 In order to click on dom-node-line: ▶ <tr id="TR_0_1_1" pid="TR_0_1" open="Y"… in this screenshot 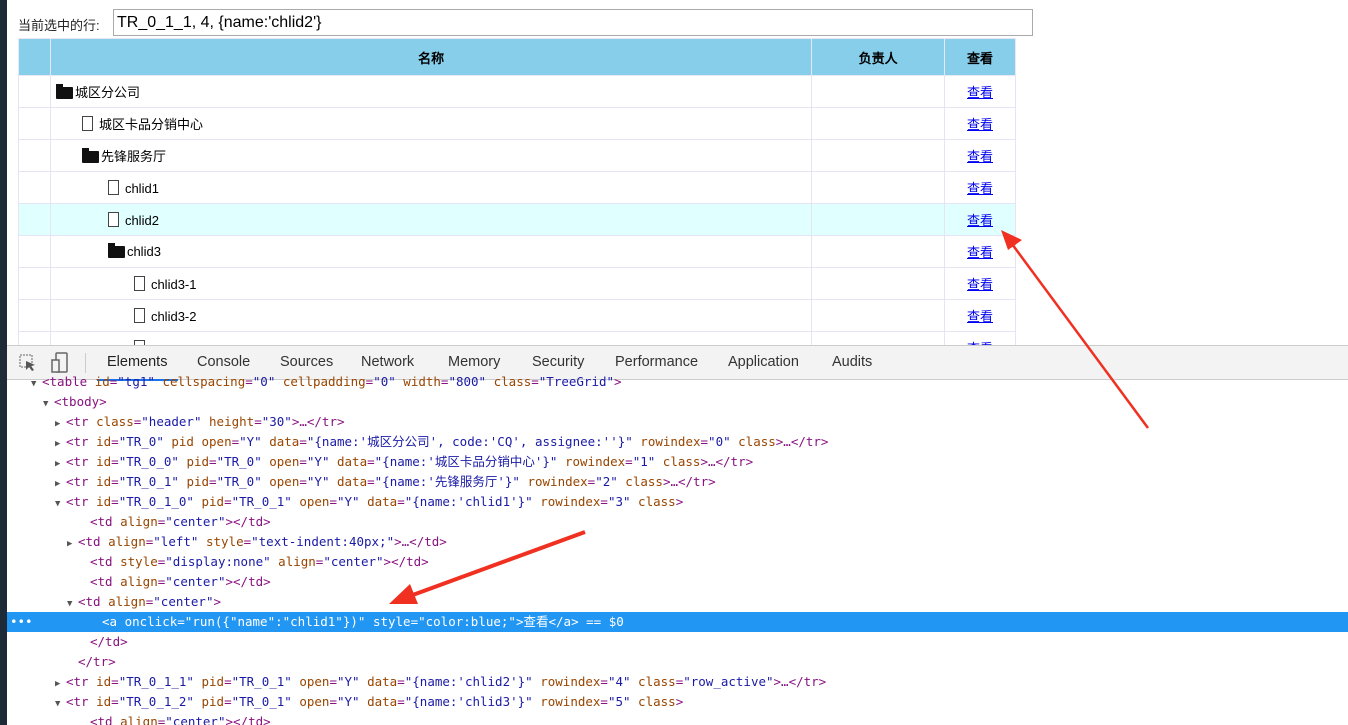, I will do `click(677, 682)`.